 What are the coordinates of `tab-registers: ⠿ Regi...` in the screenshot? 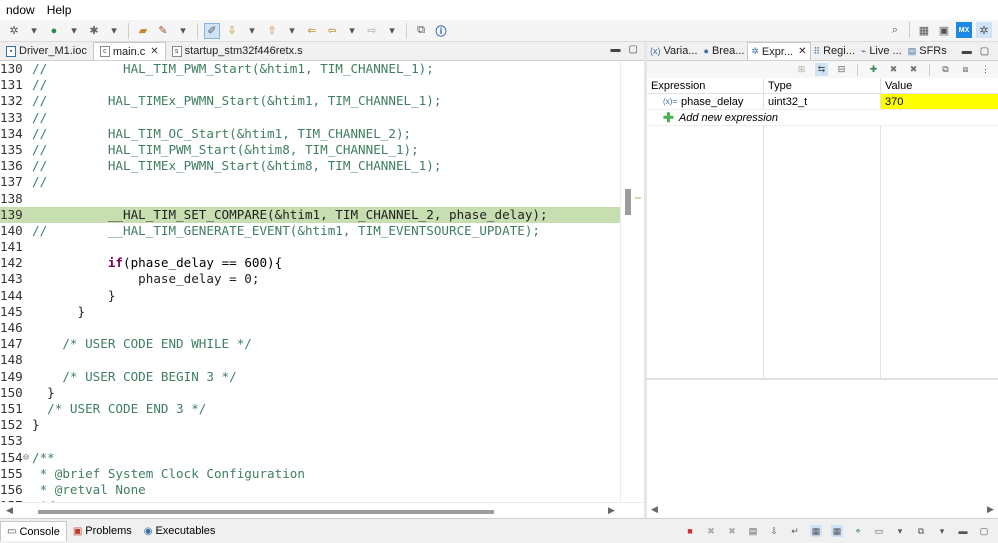 It's located at (834, 51).